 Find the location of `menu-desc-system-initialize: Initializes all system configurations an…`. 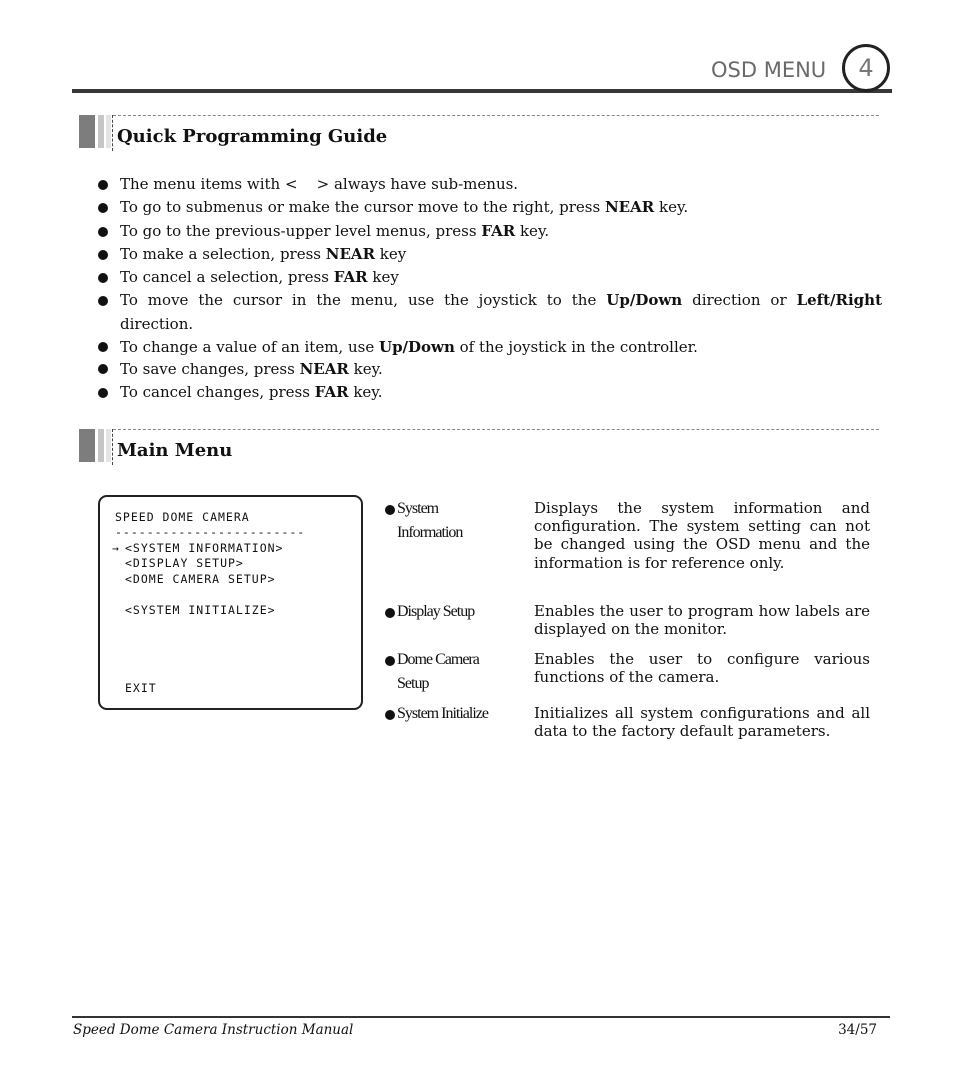

menu-desc-system-initialize: Initializes all system configurations an… is located at coordinates (702, 722).